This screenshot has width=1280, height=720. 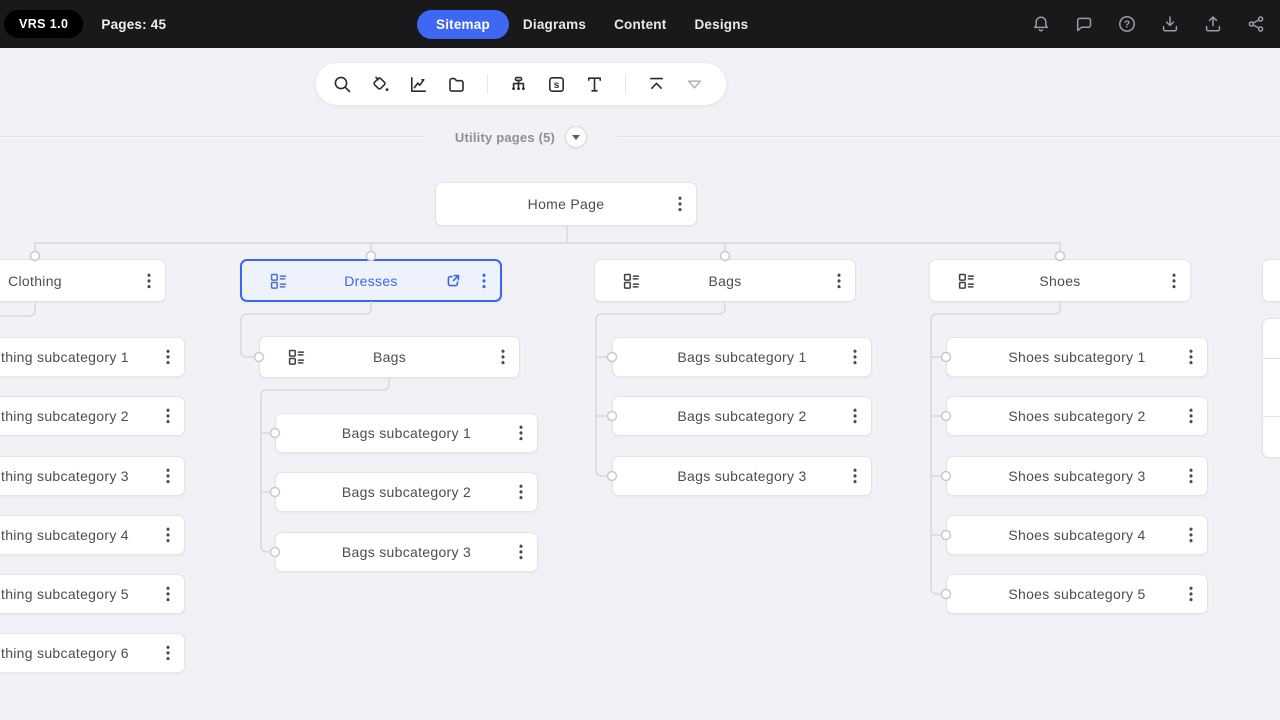 I want to click on node-bags: Bags, so click(x=725, y=280).